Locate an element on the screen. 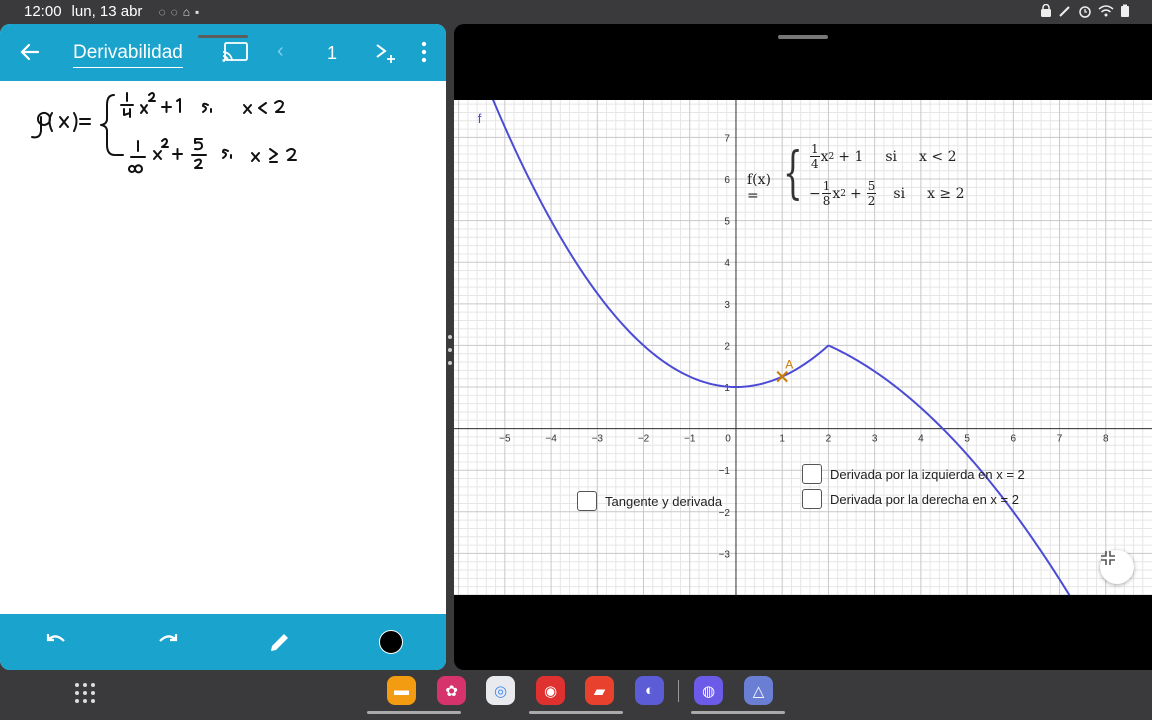 The height and width of the screenshot is (720, 1152). handwritten-formula is located at coordinates (164, 133).